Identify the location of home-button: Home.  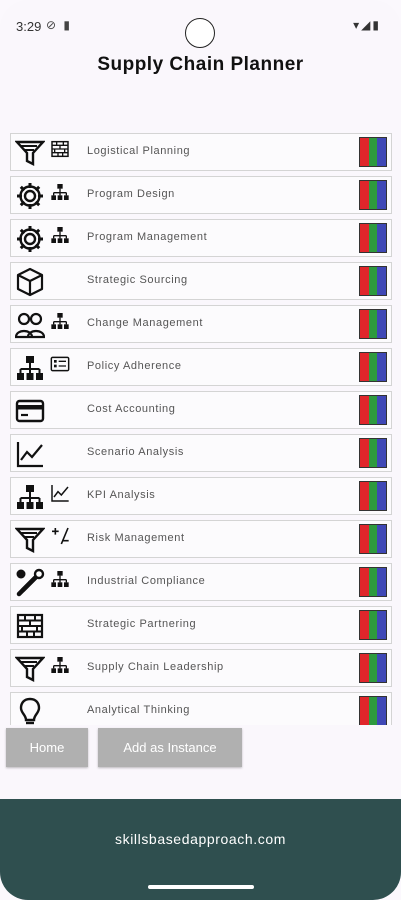
(47, 747).